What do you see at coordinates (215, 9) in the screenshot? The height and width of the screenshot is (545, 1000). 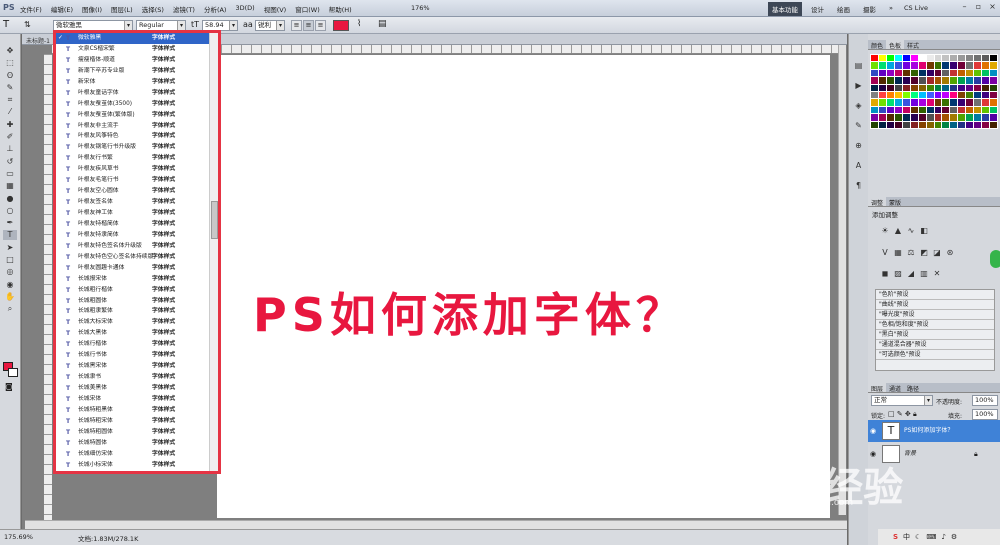 I see `menu-analysis: 分析(A)` at bounding box center [215, 9].